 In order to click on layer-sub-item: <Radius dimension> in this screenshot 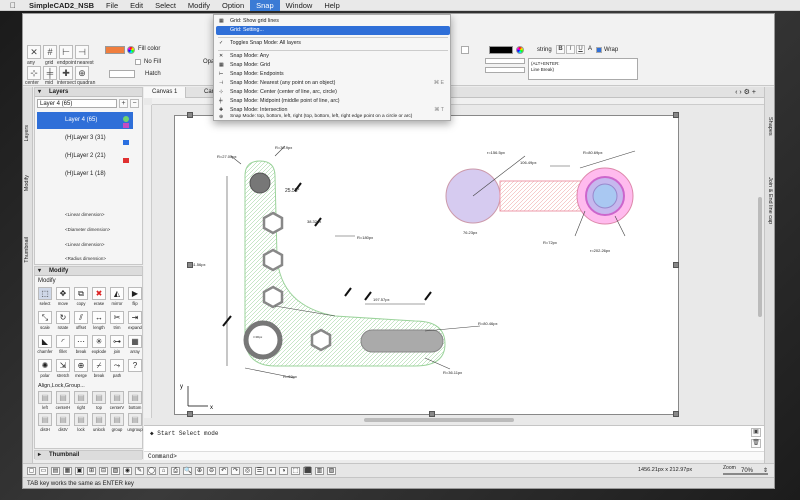, I will do `click(85, 258)`.